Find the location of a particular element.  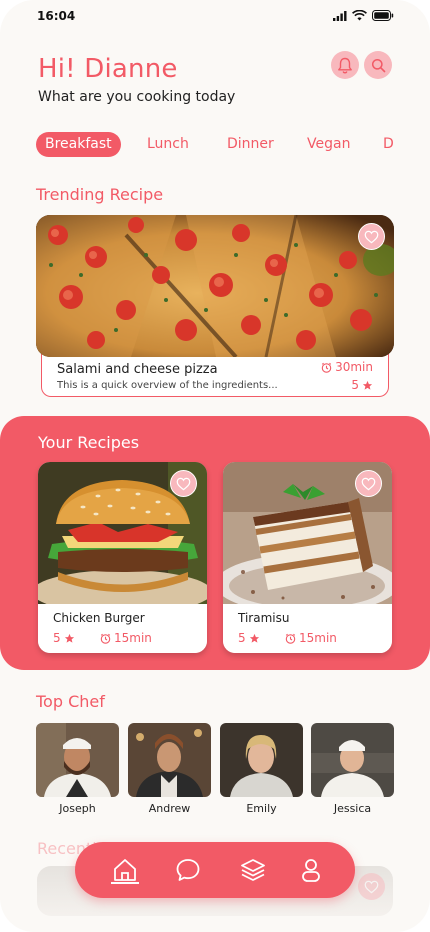

greeting-subtitle: What are you cooking today is located at coordinates (137, 97).